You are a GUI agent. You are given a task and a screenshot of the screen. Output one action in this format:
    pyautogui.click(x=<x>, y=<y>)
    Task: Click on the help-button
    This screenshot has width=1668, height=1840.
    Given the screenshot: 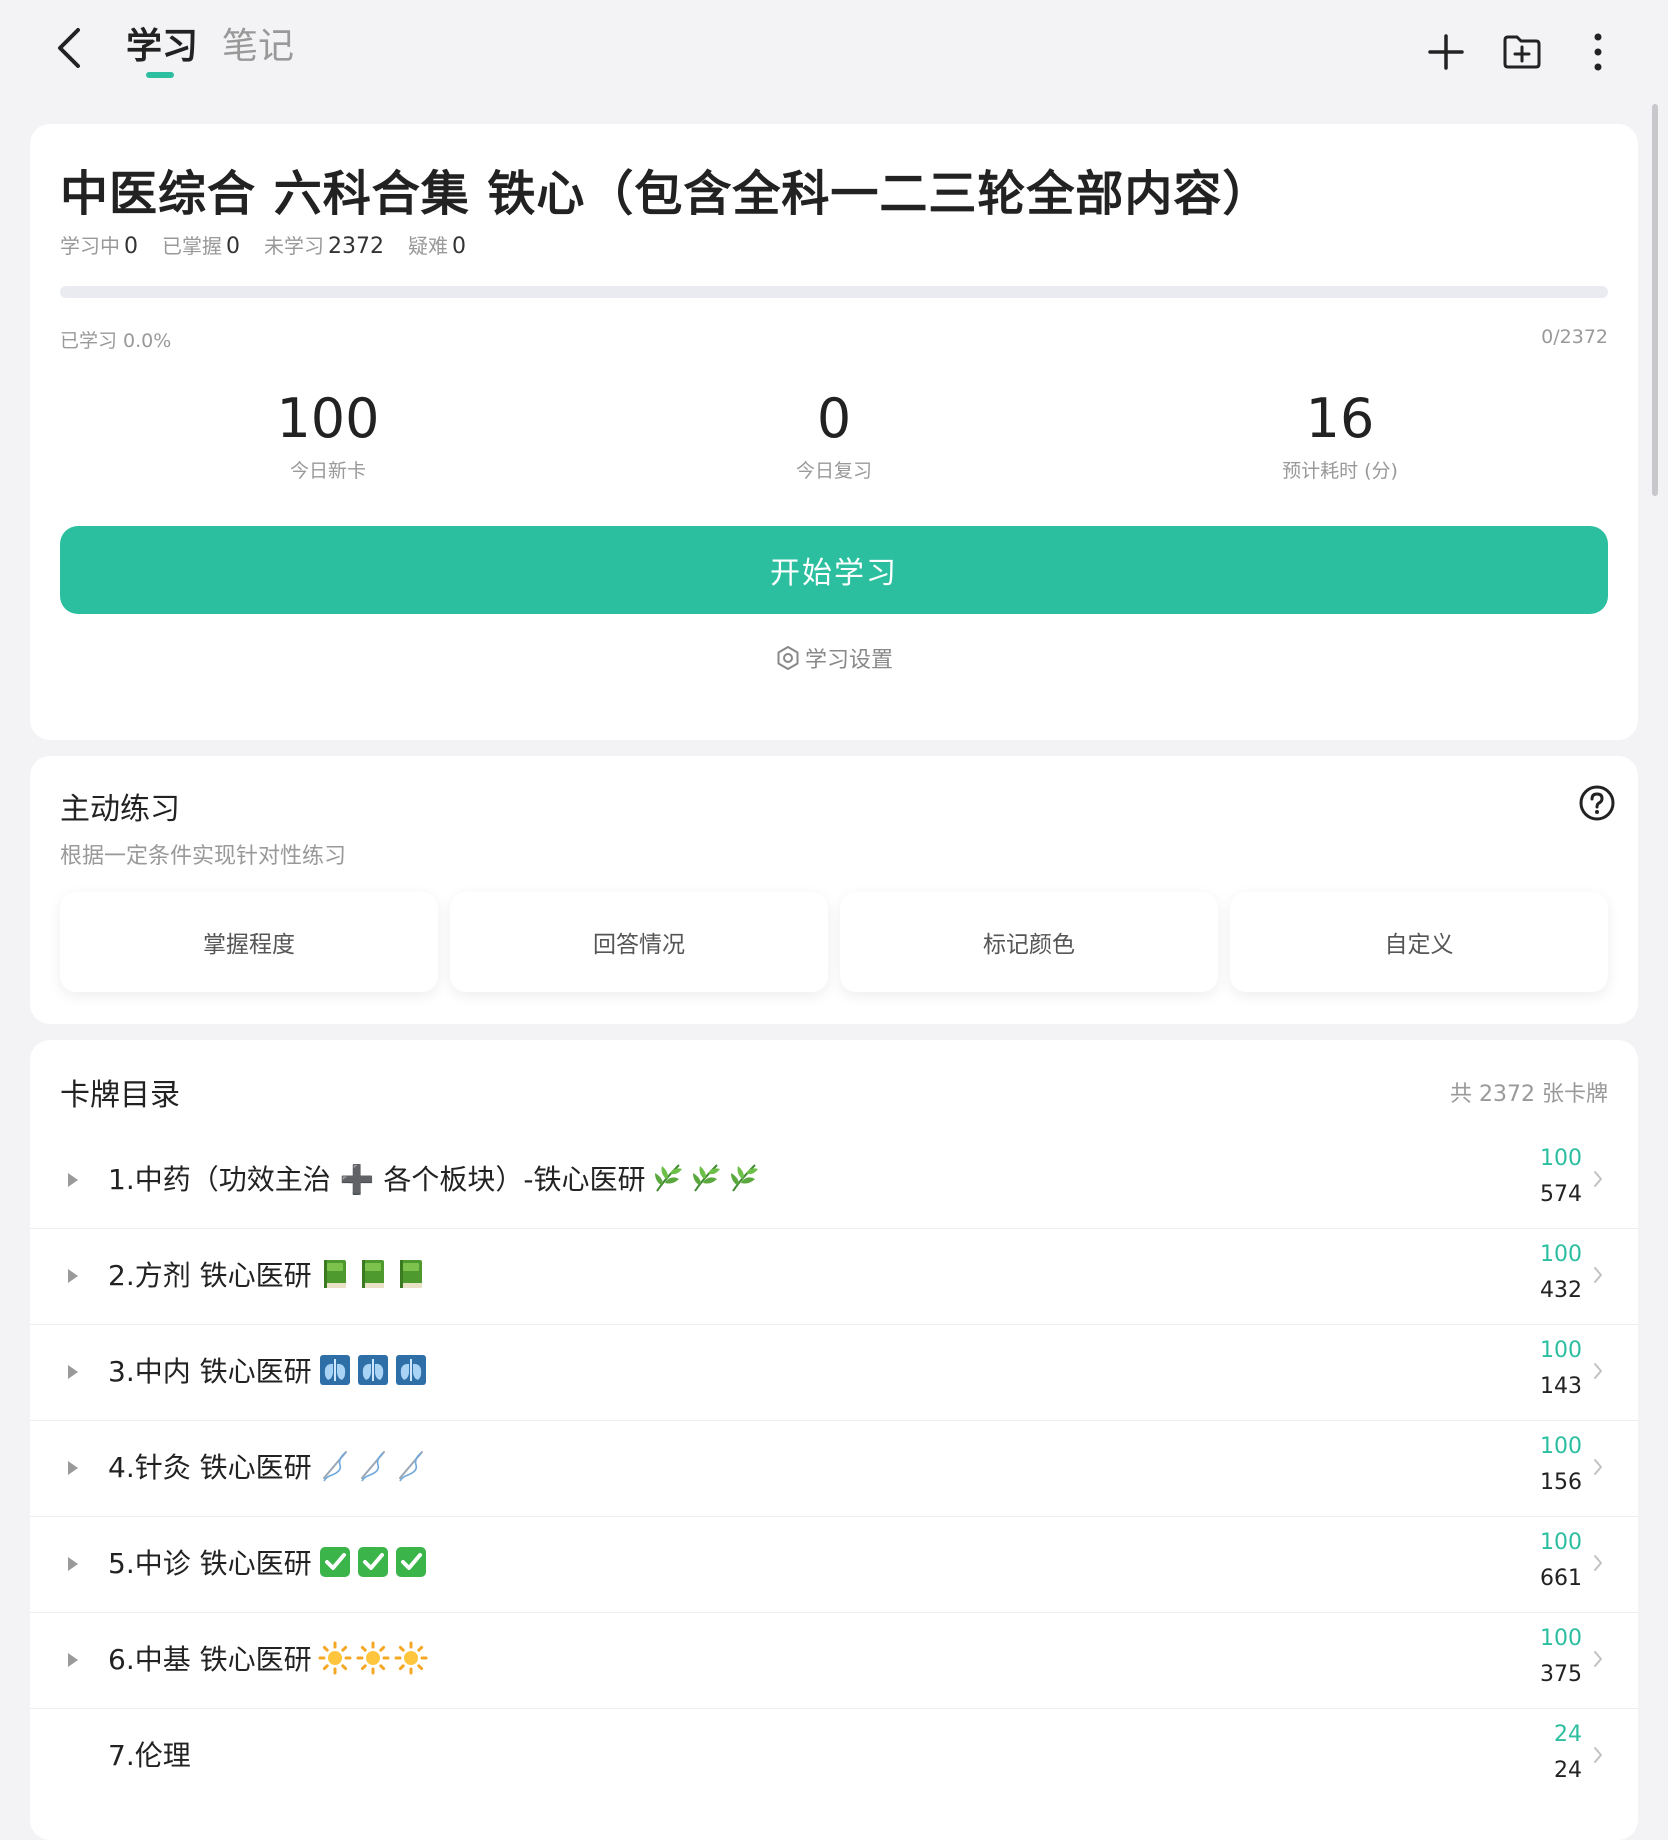 What is the action you would take?
    pyautogui.click(x=1597, y=803)
    